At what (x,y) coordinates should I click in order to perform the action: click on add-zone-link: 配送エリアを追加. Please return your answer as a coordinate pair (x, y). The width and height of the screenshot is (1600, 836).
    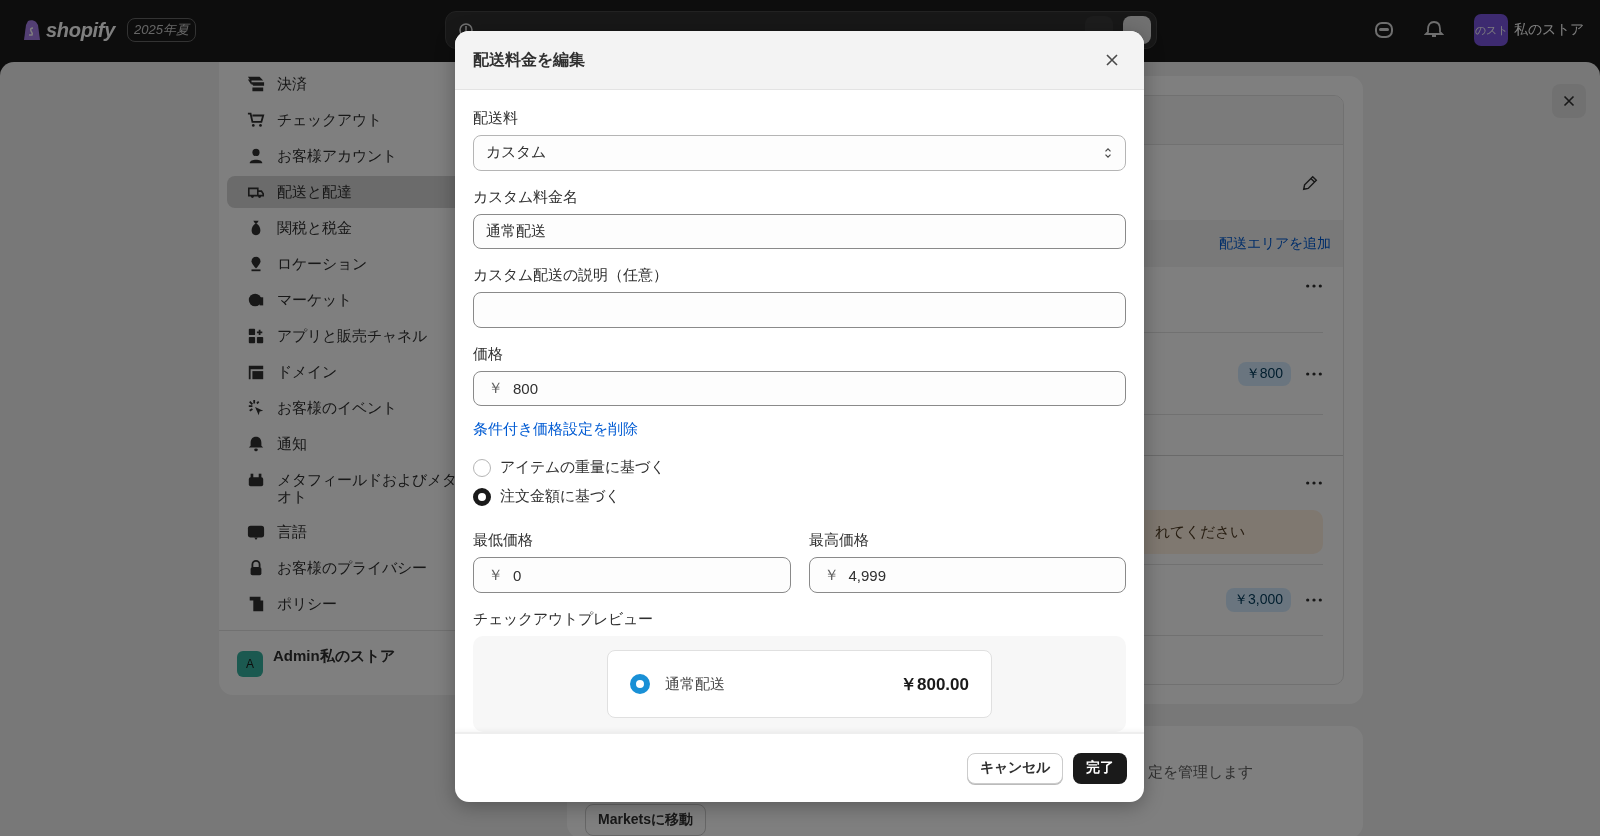
    Looking at the image, I should click on (1275, 243).